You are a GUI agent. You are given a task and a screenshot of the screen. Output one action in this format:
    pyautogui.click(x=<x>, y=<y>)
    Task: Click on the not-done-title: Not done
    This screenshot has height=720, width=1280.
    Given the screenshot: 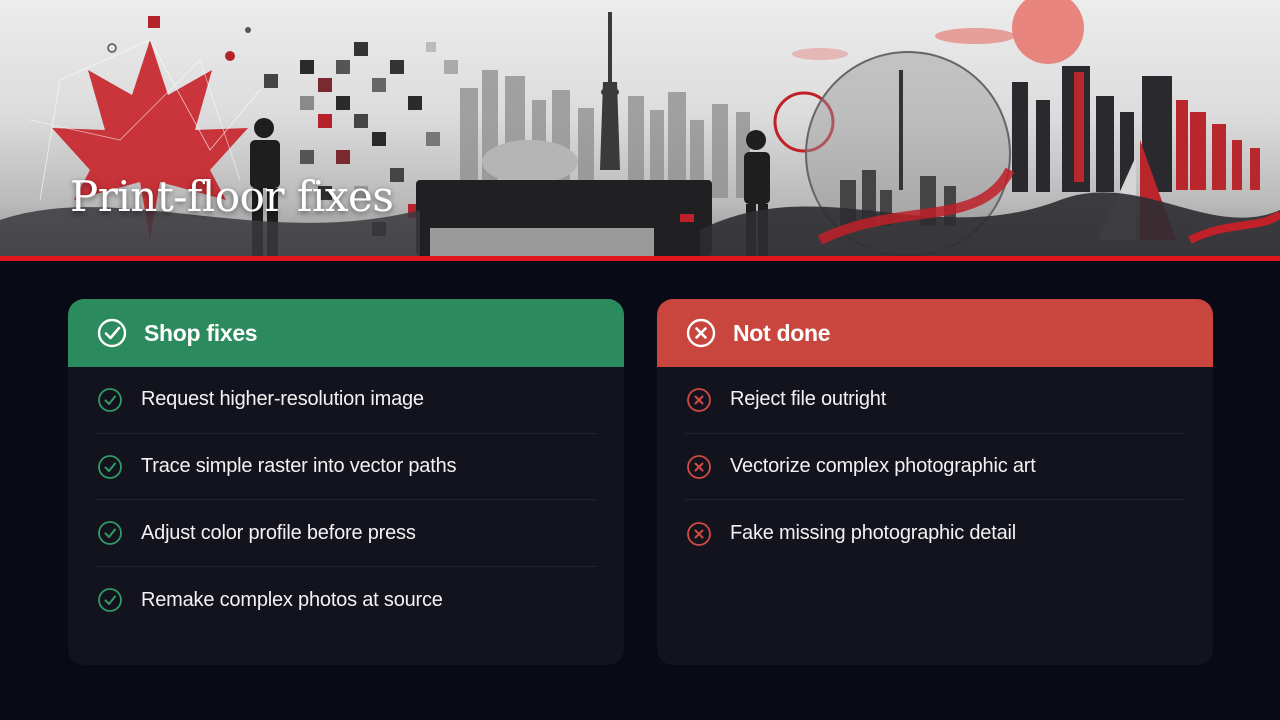 What is the action you would take?
    pyautogui.click(x=782, y=332)
    